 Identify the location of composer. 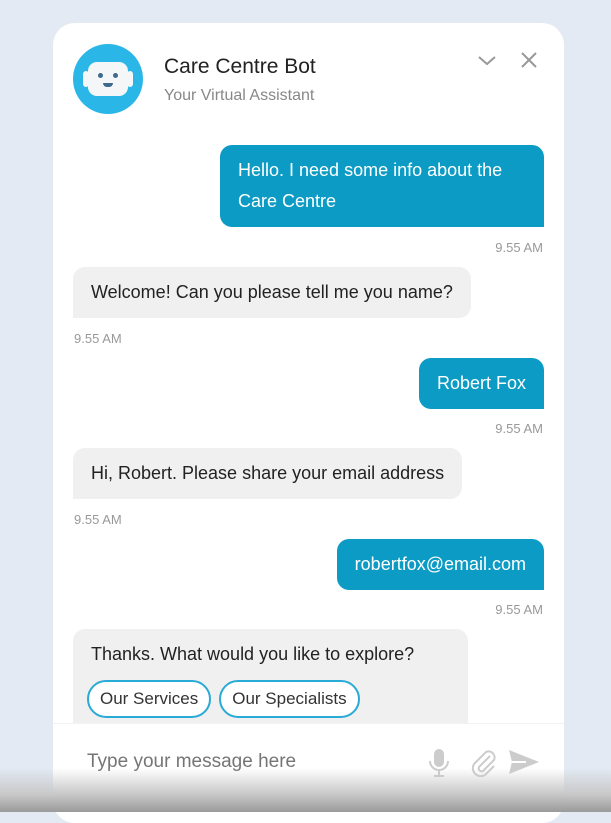
(308, 773).